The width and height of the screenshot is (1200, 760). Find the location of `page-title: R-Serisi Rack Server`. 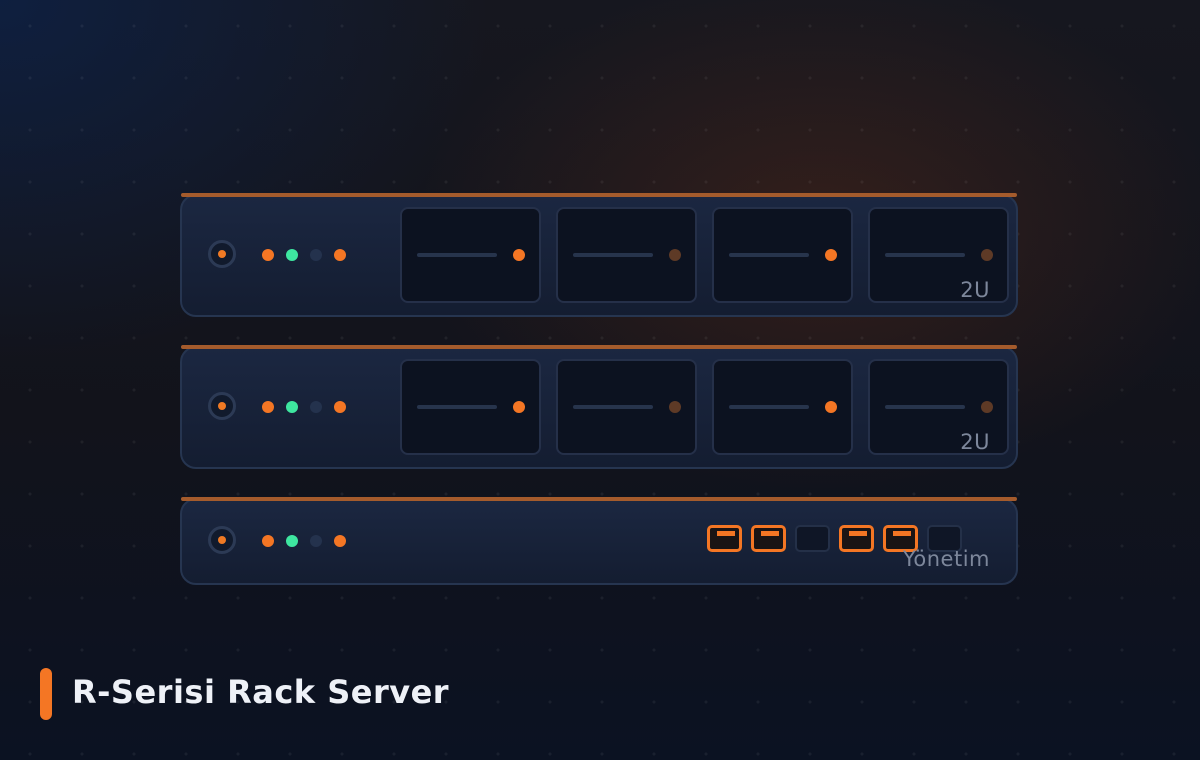

page-title: R-Serisi Rack Server is located at coordinates (261, 692).